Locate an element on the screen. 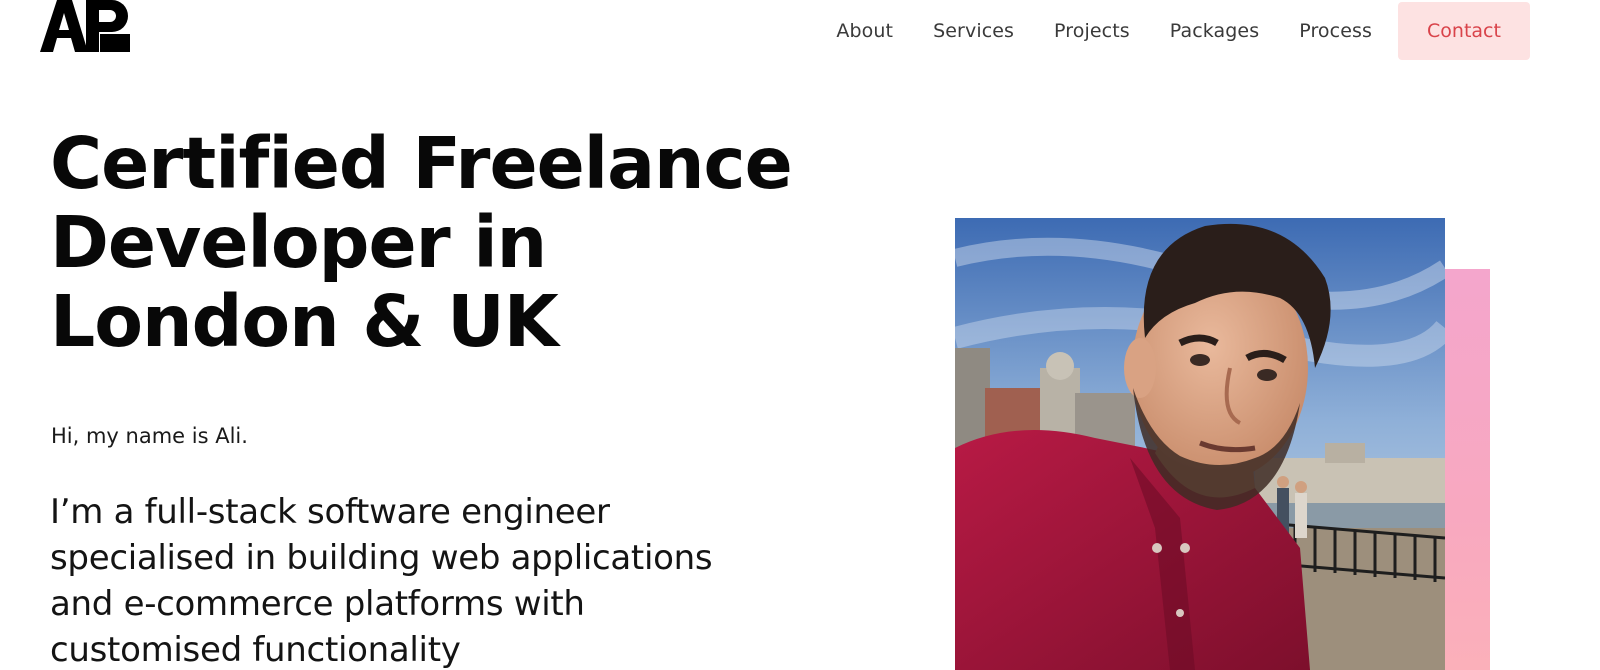  contact-button: Contact is located at coordinates (1464, 31).